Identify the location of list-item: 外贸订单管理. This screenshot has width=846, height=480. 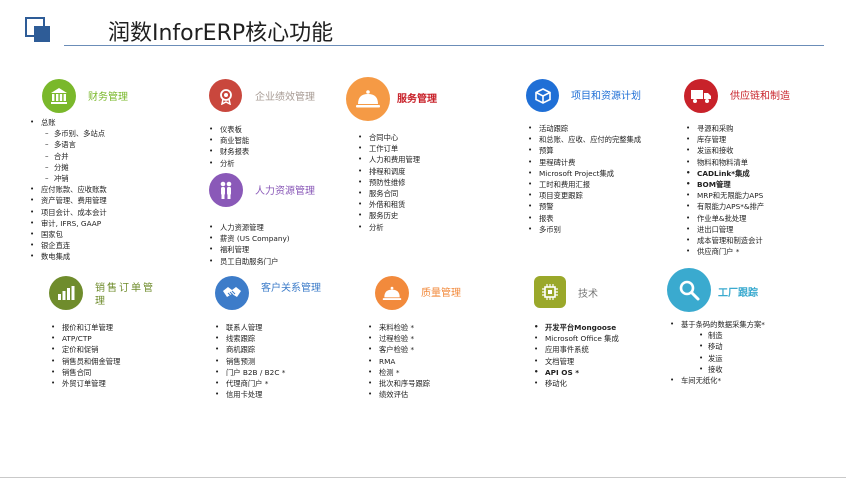
(84, 383).